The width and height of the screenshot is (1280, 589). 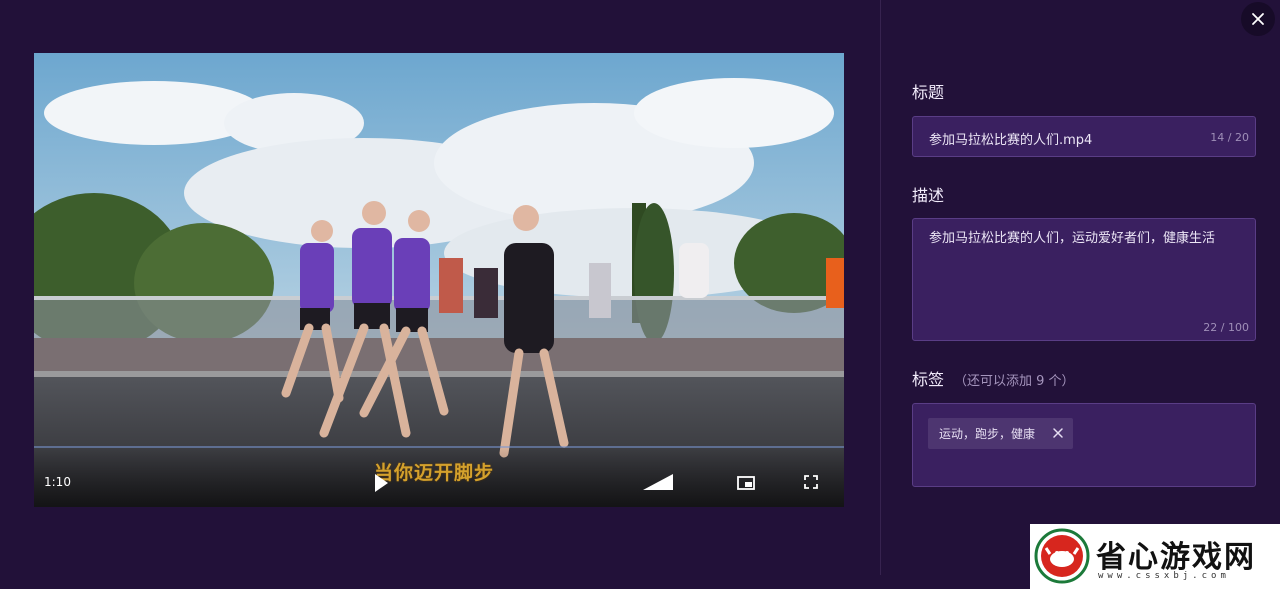 What do you see at coordinates (1084, 279) in the screenshot?
I see `description-field: 参加马拉松比赛的人们，运动爱好者们，健康生活 22 / 100` at bounding box center [1084, 279].